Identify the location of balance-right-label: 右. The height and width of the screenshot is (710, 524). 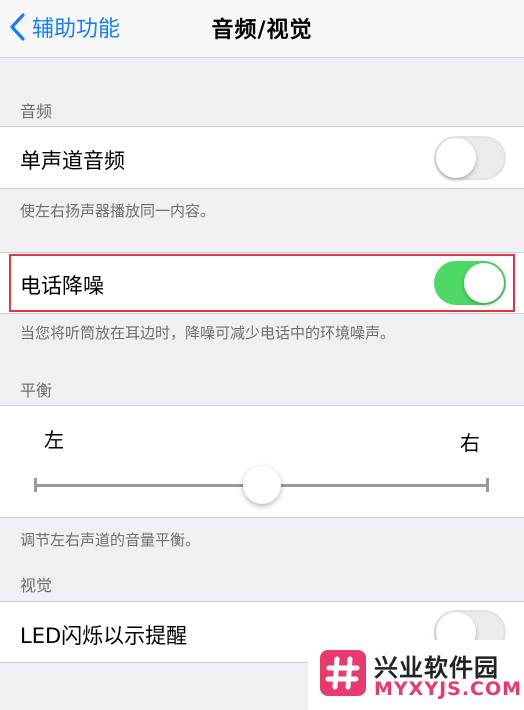
(470, 443).